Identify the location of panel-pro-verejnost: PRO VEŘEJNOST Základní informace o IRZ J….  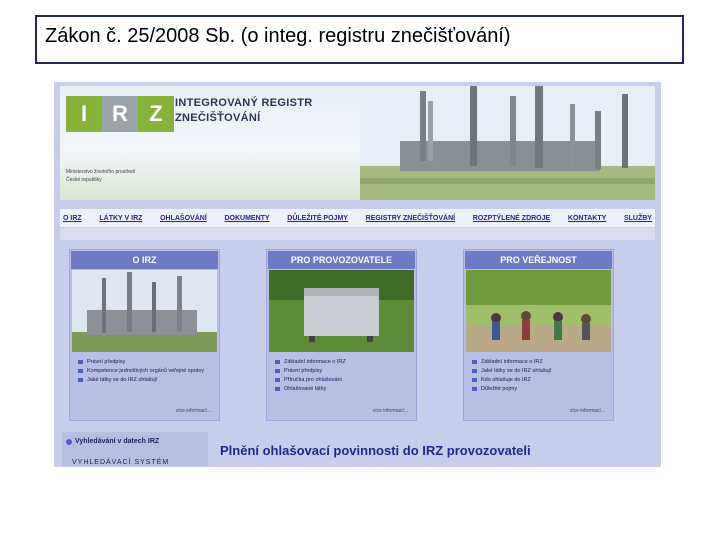
(538, 335).